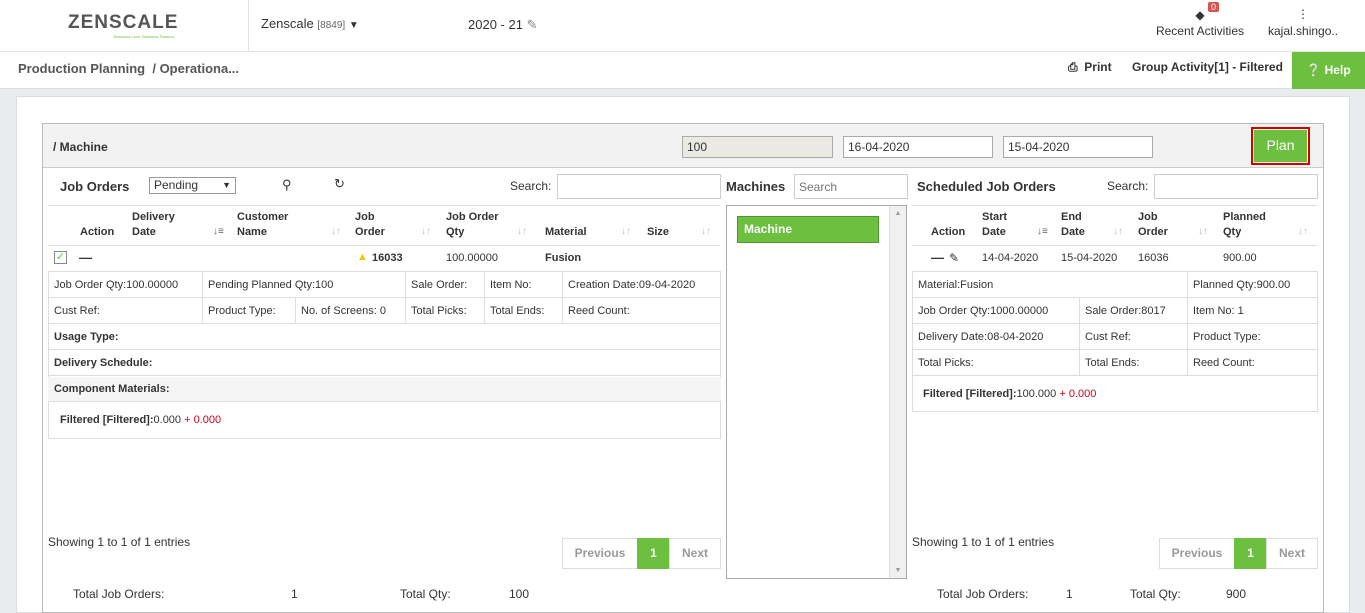 The height and width of the screenshot is (613, 1365). Describe the element at coordinates (1112, 363) in the screenshot. I see `sched-detail-total-ends: Total Ends:` at that location.